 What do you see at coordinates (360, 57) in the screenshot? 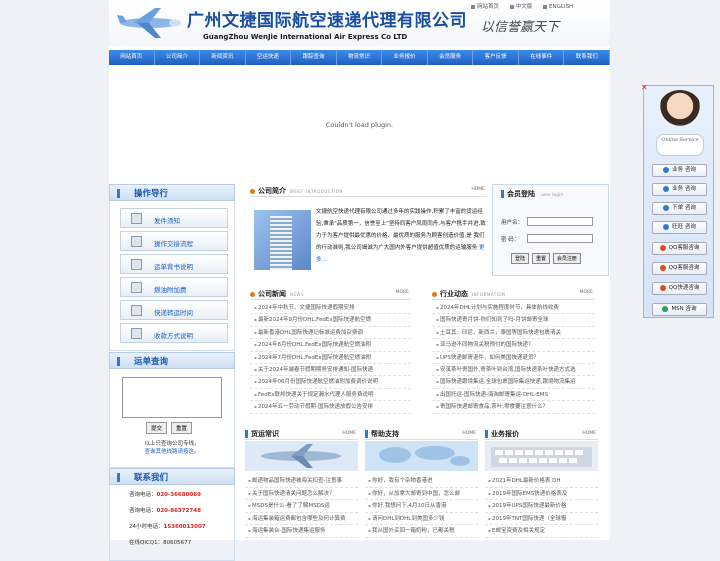
I see `nav-knowledge: 物流常识` at bounding box center [360, 57].